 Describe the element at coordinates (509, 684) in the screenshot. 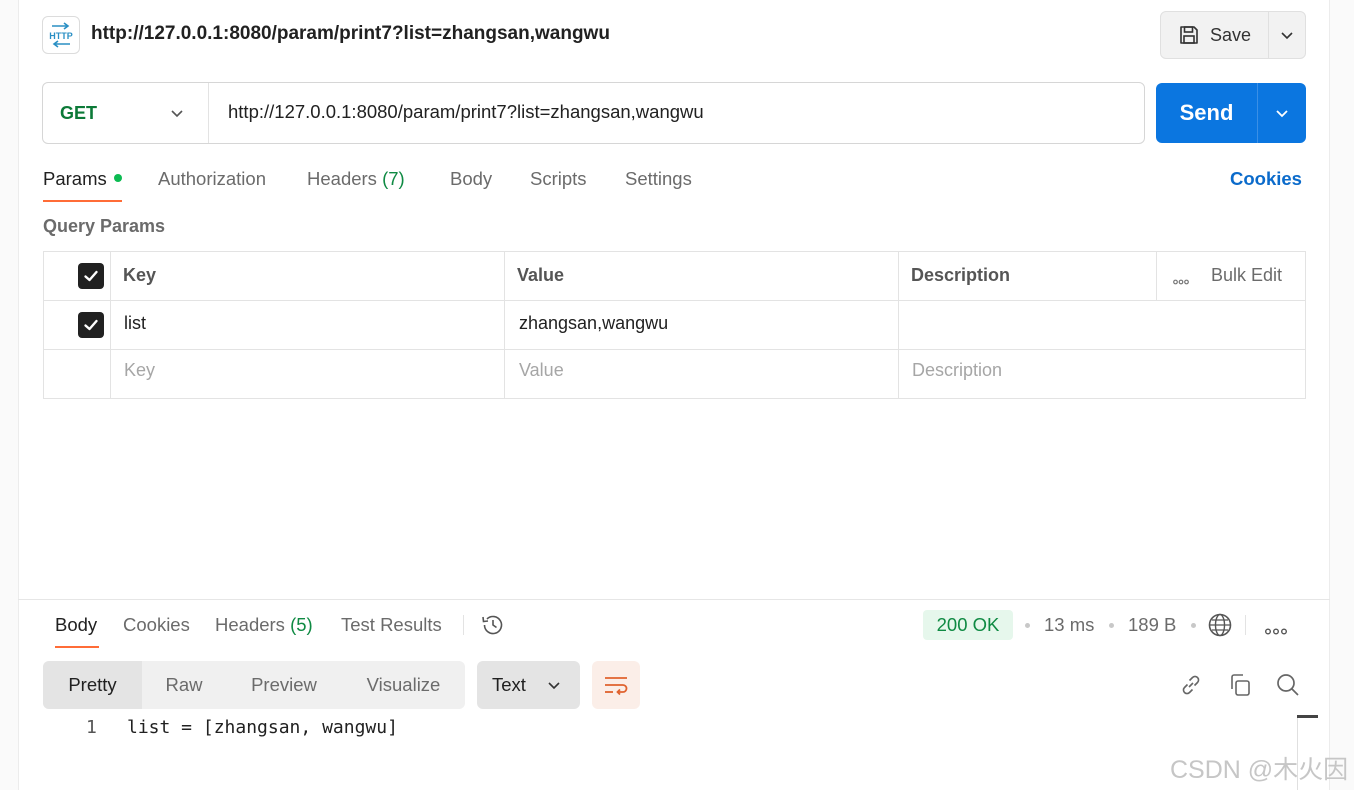

I see `format-label: Text` at that location.